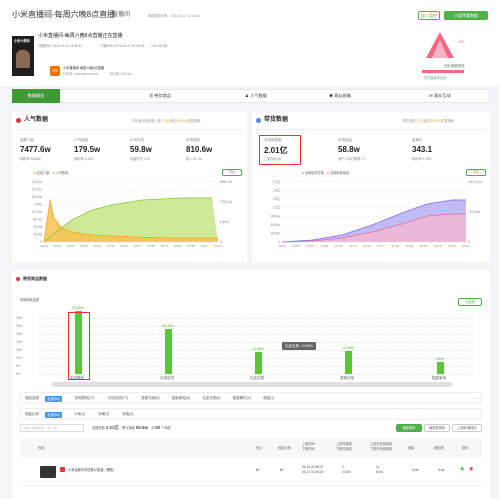 This screenshot has height=499, width=499. What do you see at coordinates (52, 428) in the screenshot?
I see `search-input: 请输入商品名称、或 "口红"` at bounding box center [52, 428].